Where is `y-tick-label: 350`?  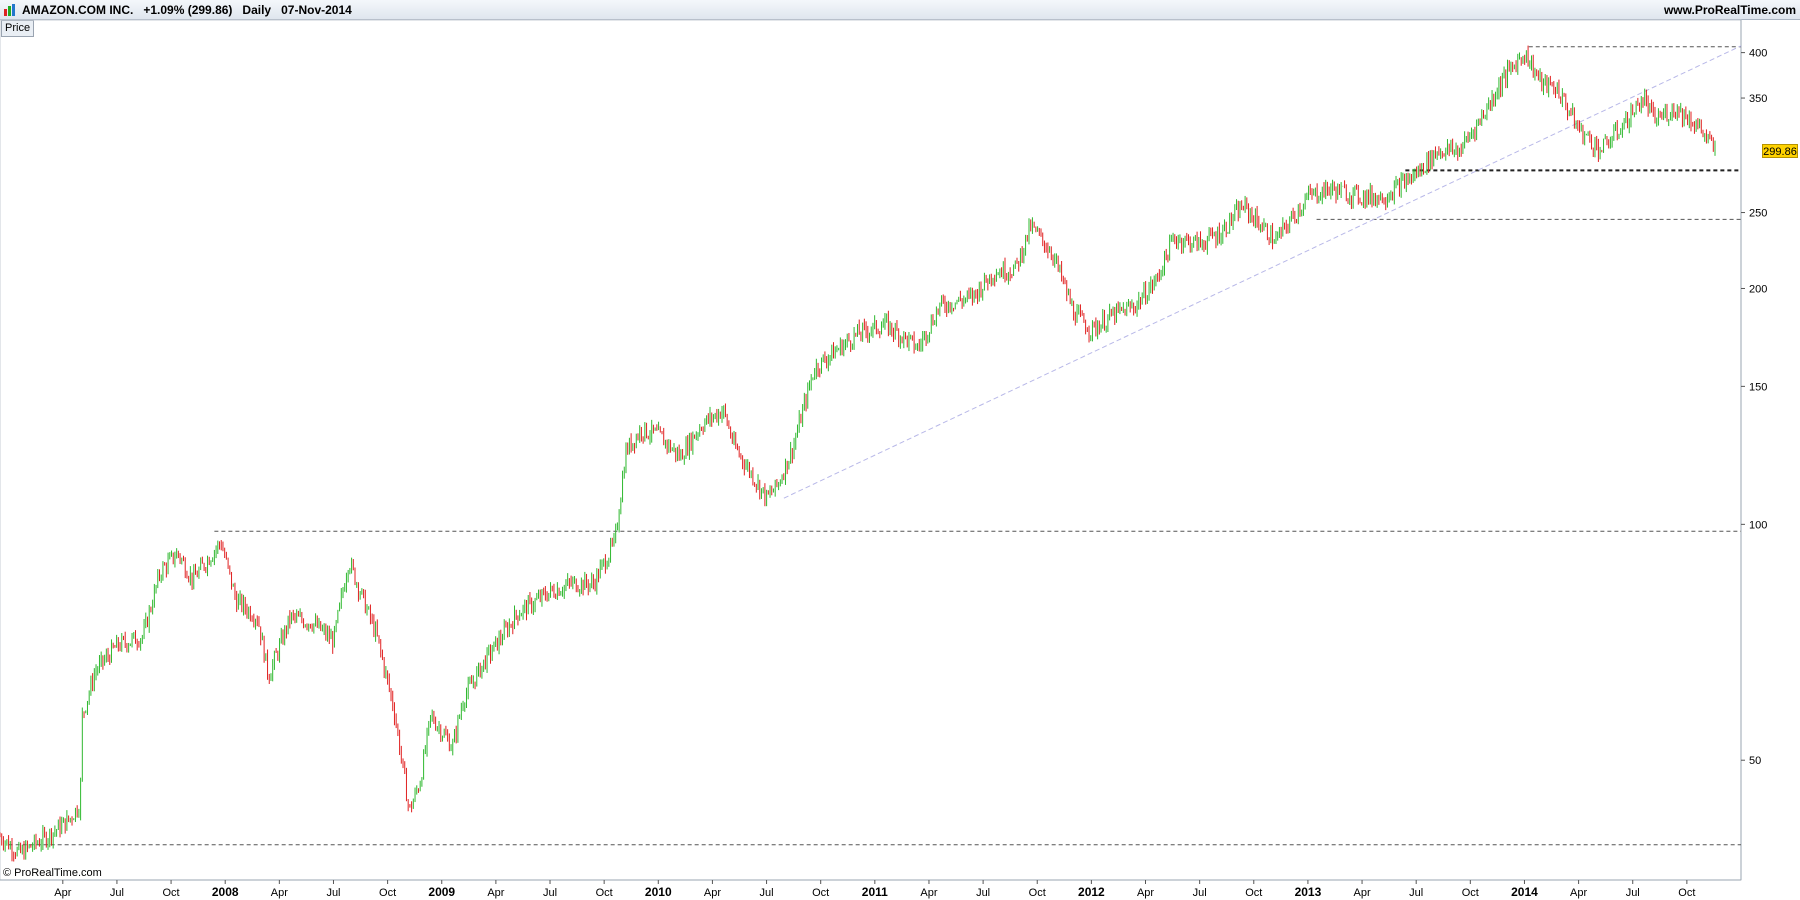
y-tick-label: 350 is located at coordinates (1758, 99).